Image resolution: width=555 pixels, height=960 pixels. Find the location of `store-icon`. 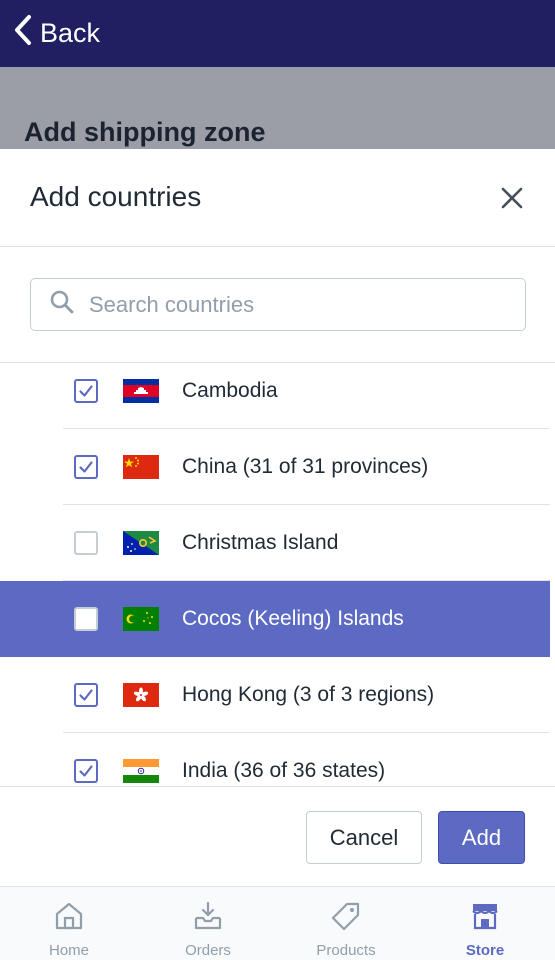

store-icon is located at coordinates (485, 917).